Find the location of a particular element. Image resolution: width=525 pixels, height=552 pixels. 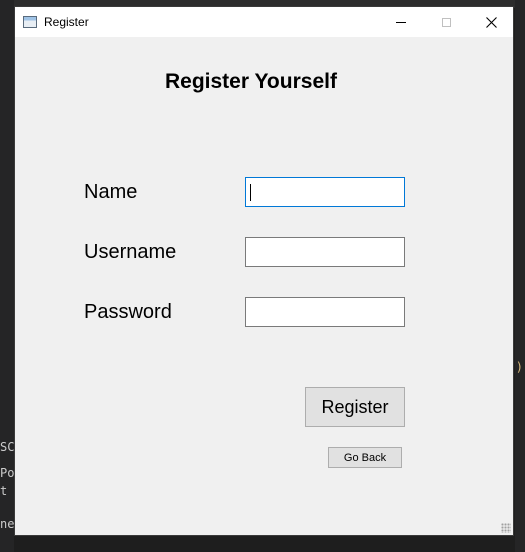

password-field is located at coordinates (325, 312).